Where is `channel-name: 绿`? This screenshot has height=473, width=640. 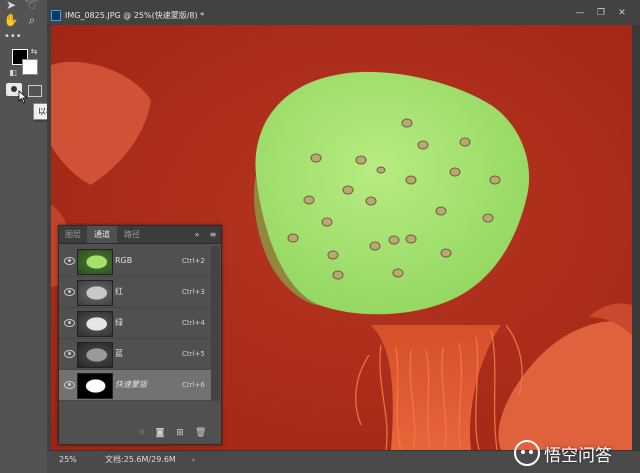 channel-name: 绿 is located at coordinates (119, 322).